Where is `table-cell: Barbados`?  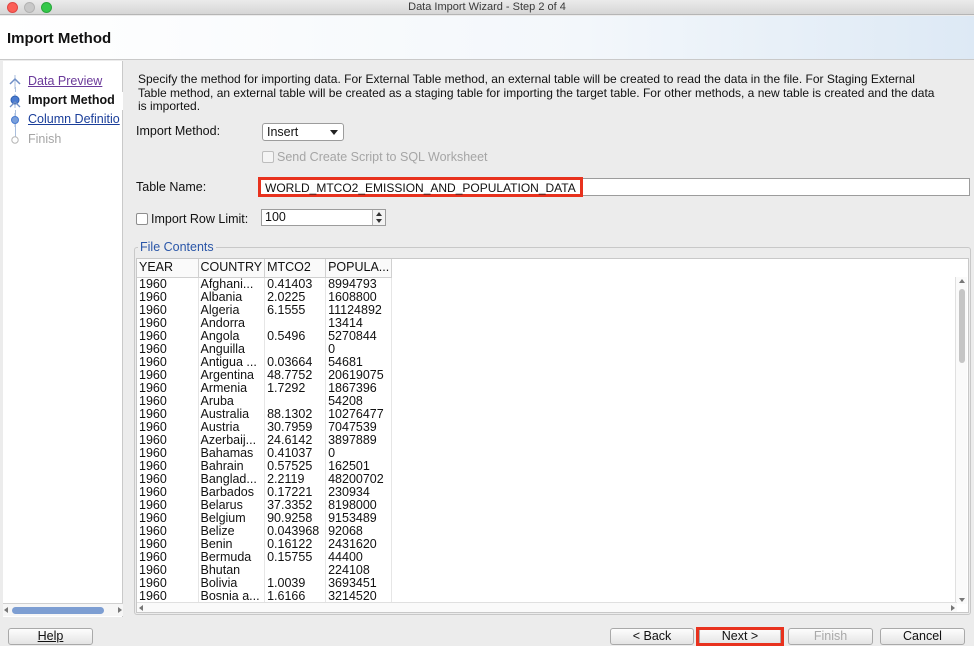 table-cell: Barbados is located at coordinates (232, 492).